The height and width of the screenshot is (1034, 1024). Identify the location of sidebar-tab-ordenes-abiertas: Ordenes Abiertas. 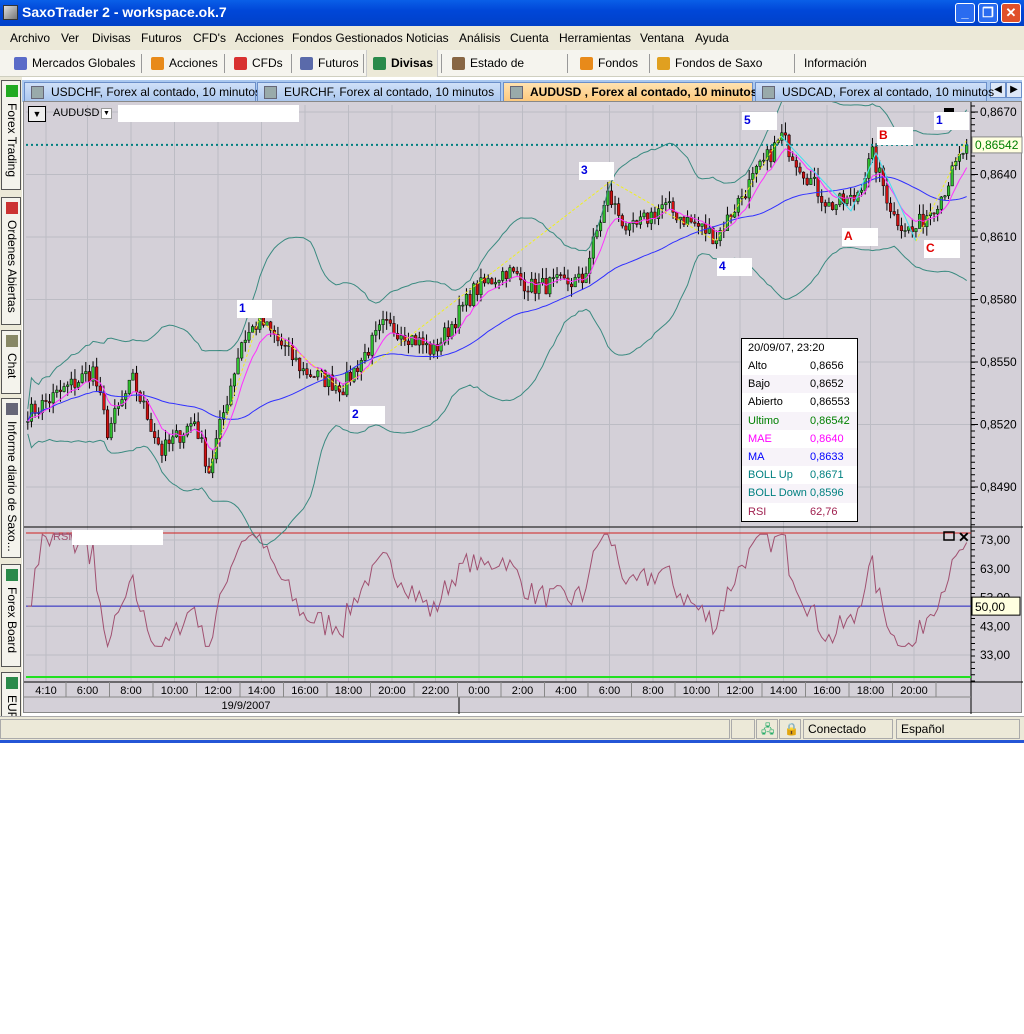
(11, 261).